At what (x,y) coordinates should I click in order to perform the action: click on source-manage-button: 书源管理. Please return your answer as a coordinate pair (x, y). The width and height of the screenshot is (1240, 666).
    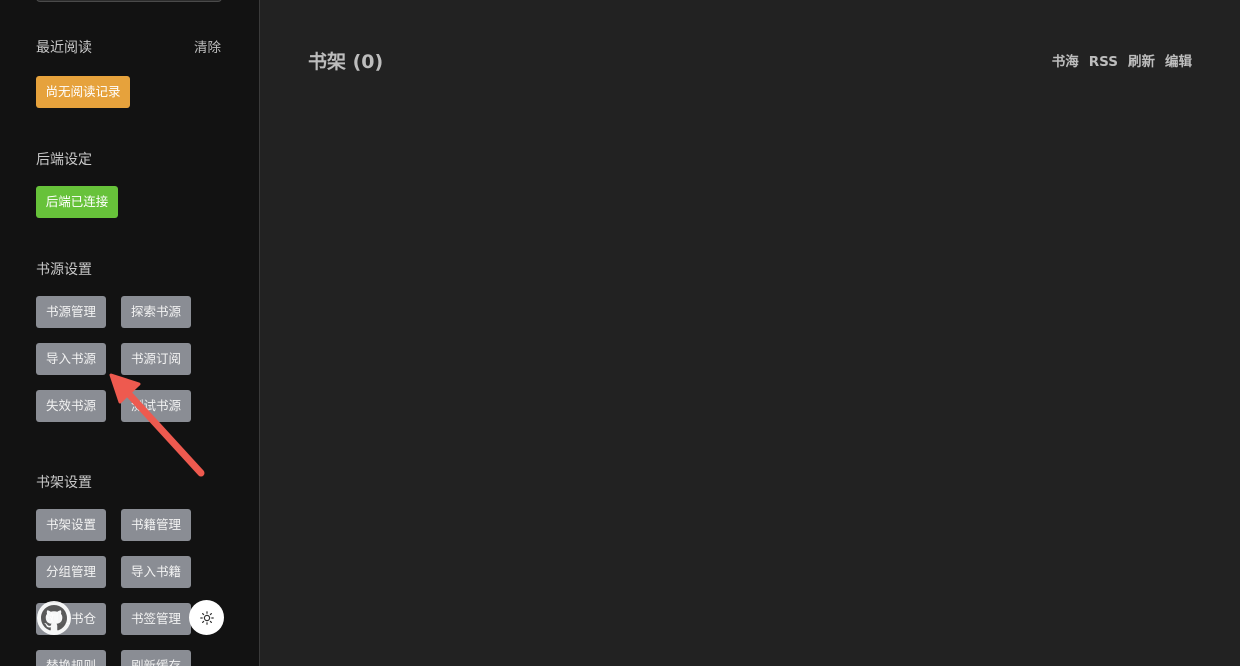
    Looking at the image, I should click on (71, 312).